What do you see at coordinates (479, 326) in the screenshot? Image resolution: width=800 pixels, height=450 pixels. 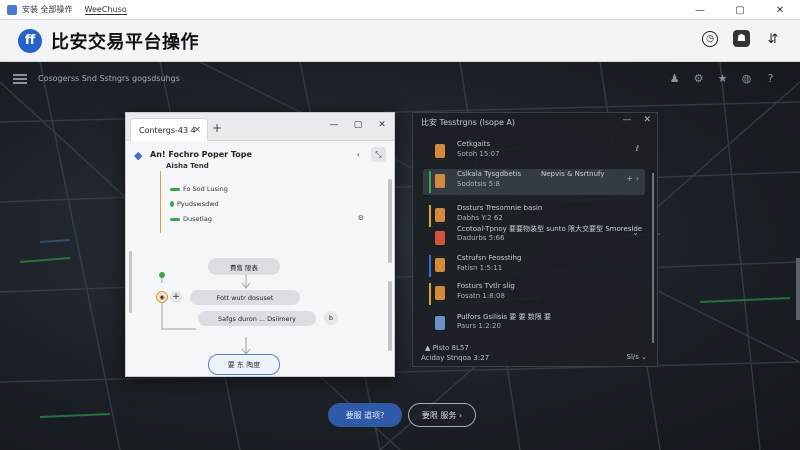 I see `item-subtitle: Paurs 1:2:20` at bounding box center [479, 326].